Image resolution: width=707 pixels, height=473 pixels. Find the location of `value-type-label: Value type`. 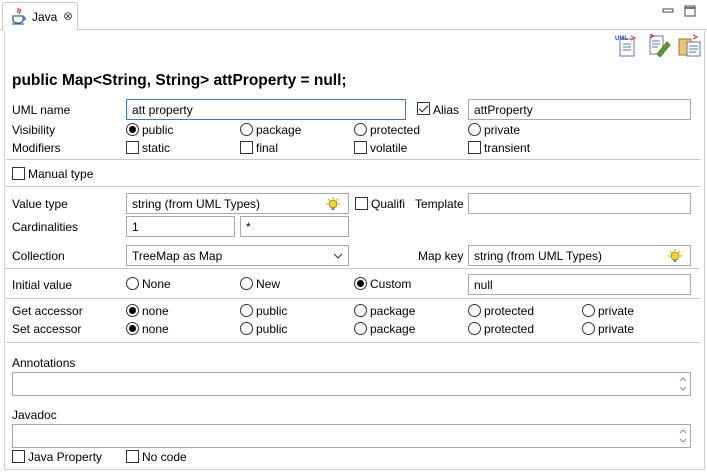

value-type-label: Value type is located at coordinates (40, 204).